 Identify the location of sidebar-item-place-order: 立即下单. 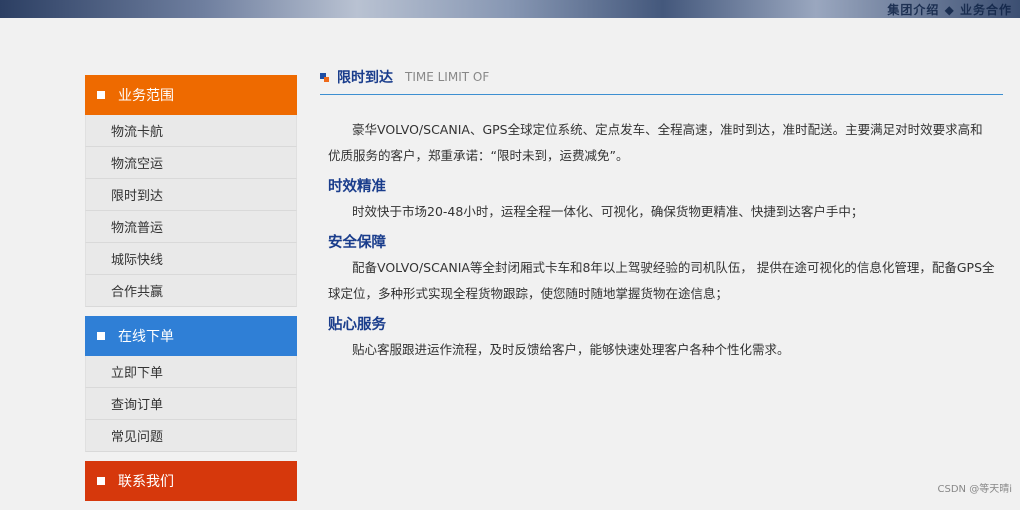
(191, 372).